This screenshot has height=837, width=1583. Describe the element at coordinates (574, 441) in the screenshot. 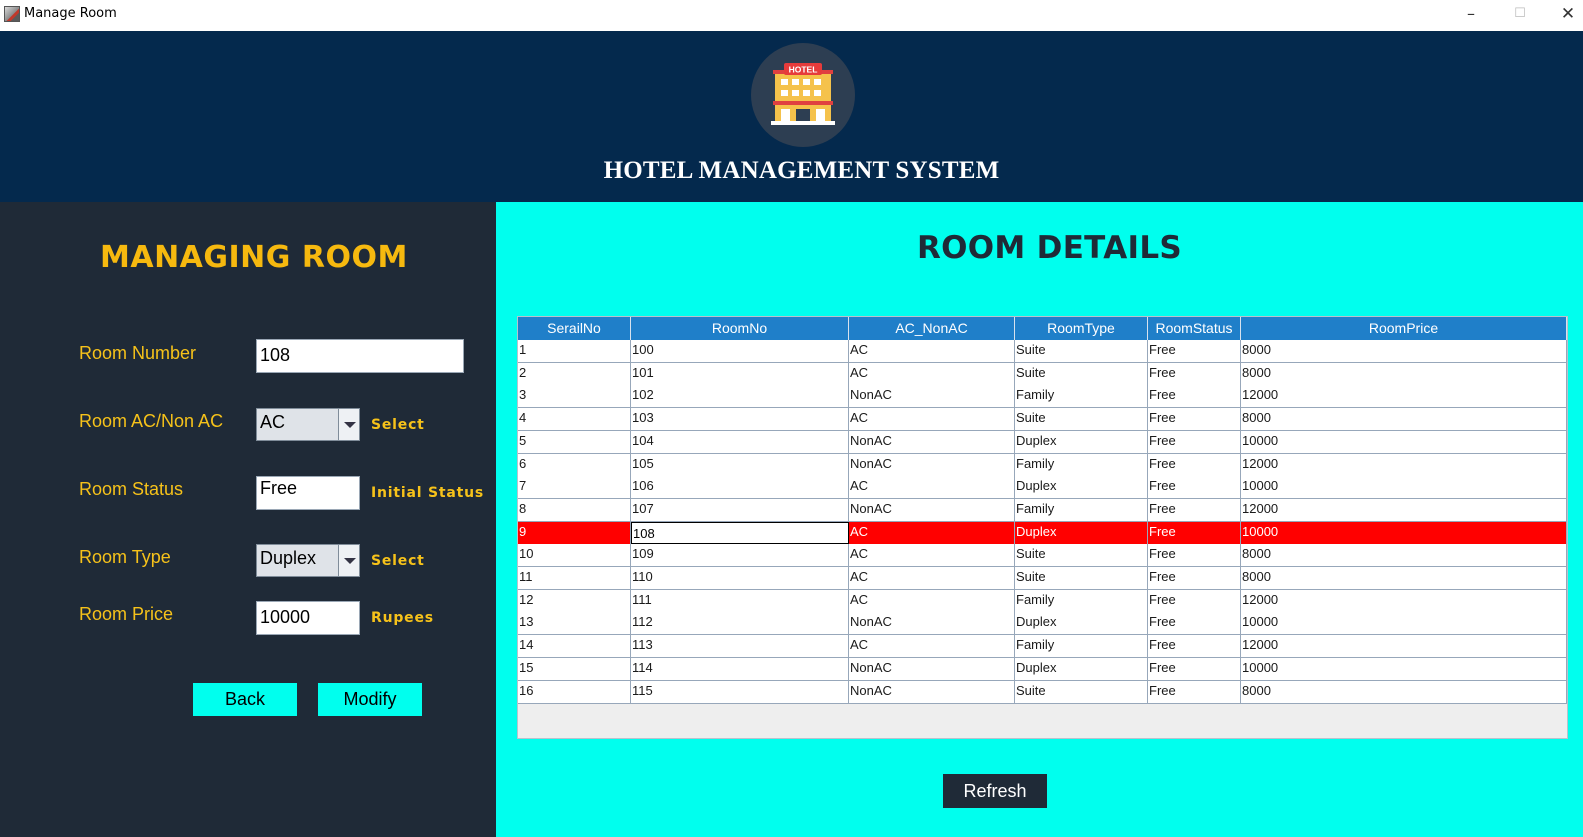

I see `table-cell: 5` at that location.